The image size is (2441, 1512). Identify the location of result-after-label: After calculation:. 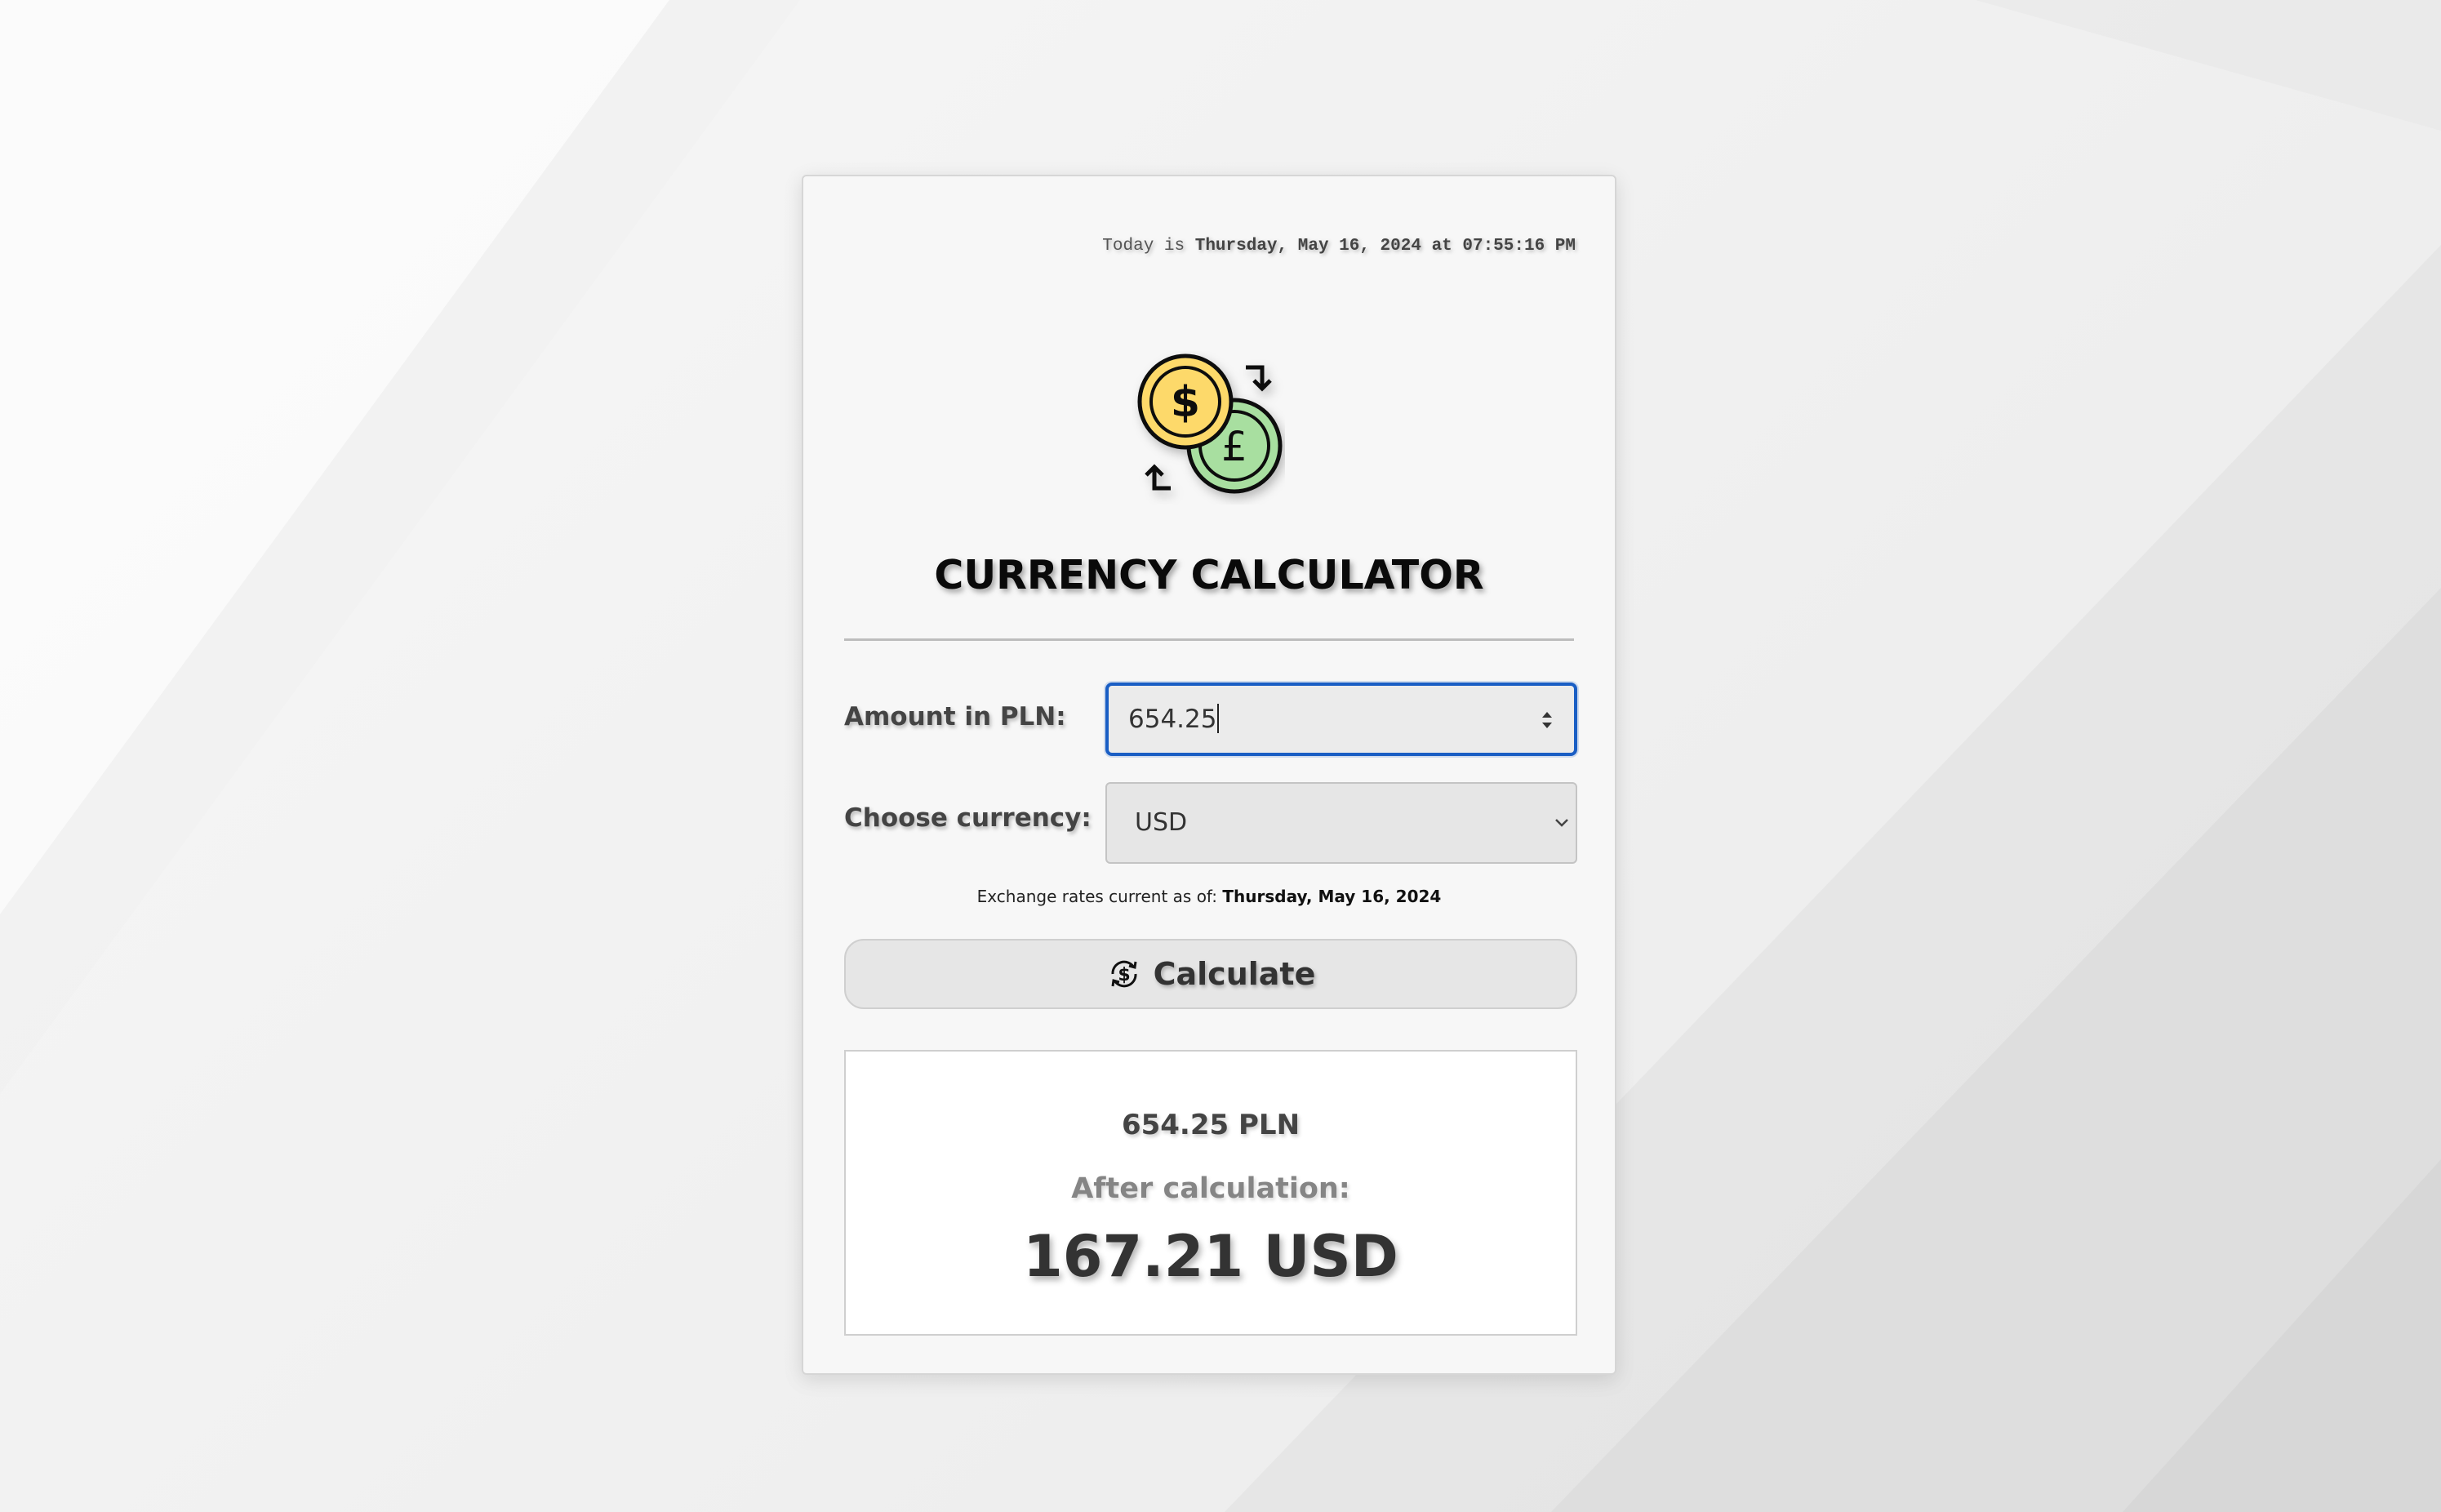
(1210, 1188).